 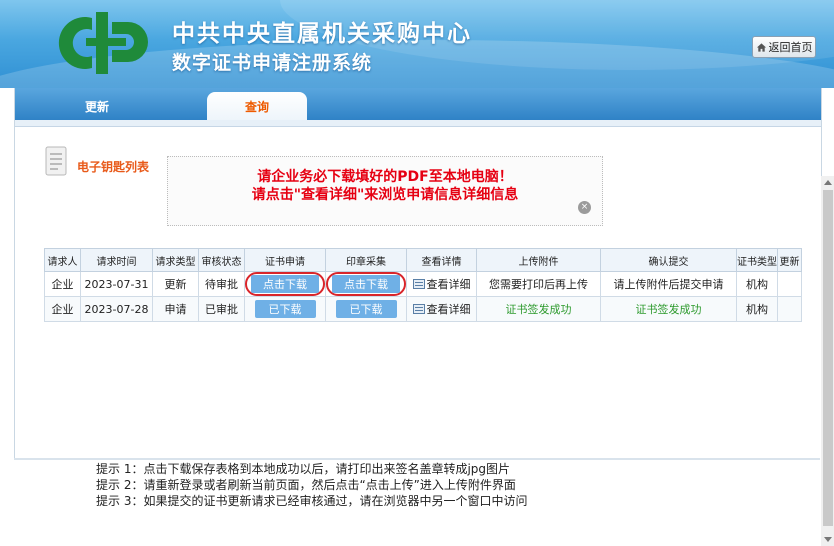 What do you see at coordinates (441, 260) in the screenshot?
I see `col-header: 查看详情` at bounding box center [441, 260].